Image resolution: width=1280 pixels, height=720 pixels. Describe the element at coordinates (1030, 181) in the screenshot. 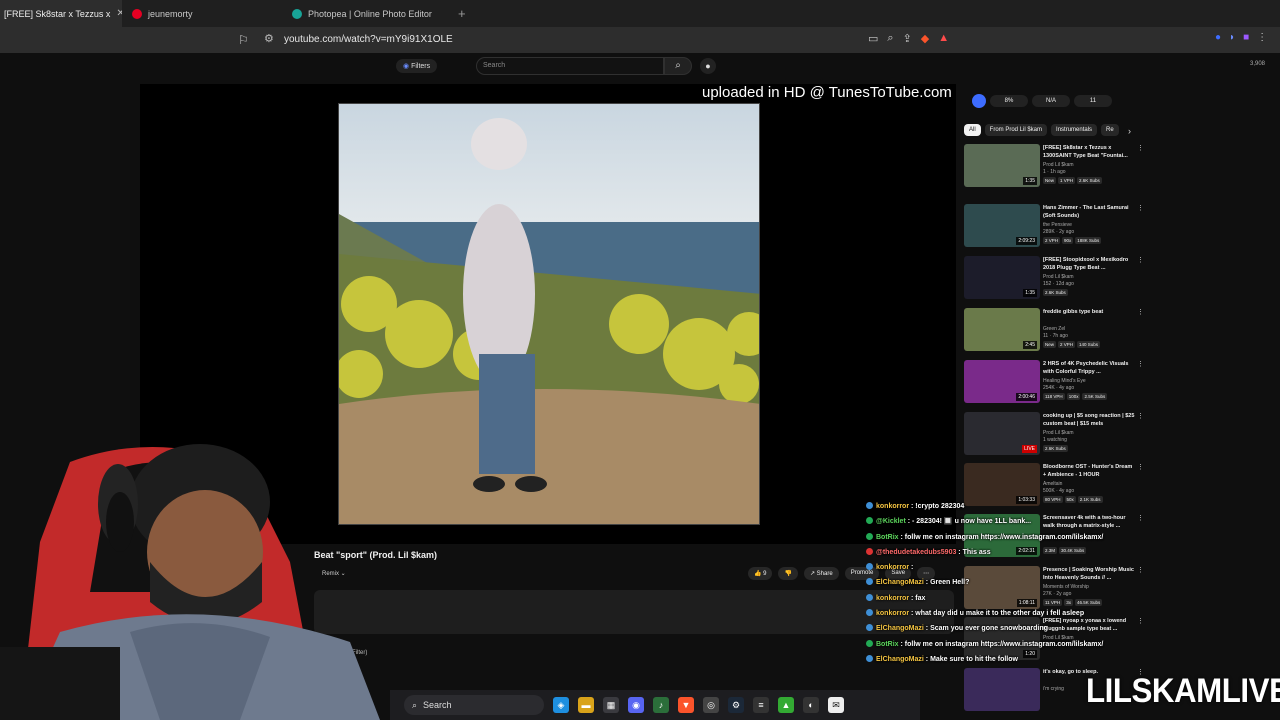

I see `duration-badge: 1:35` at that location.